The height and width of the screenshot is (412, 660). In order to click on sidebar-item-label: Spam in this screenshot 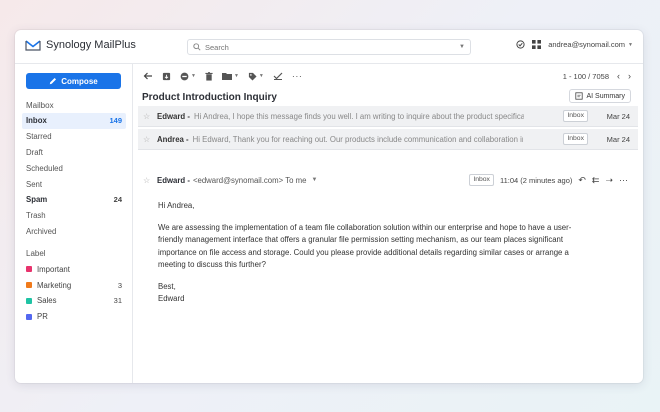, I will do `click(37, 200)`.